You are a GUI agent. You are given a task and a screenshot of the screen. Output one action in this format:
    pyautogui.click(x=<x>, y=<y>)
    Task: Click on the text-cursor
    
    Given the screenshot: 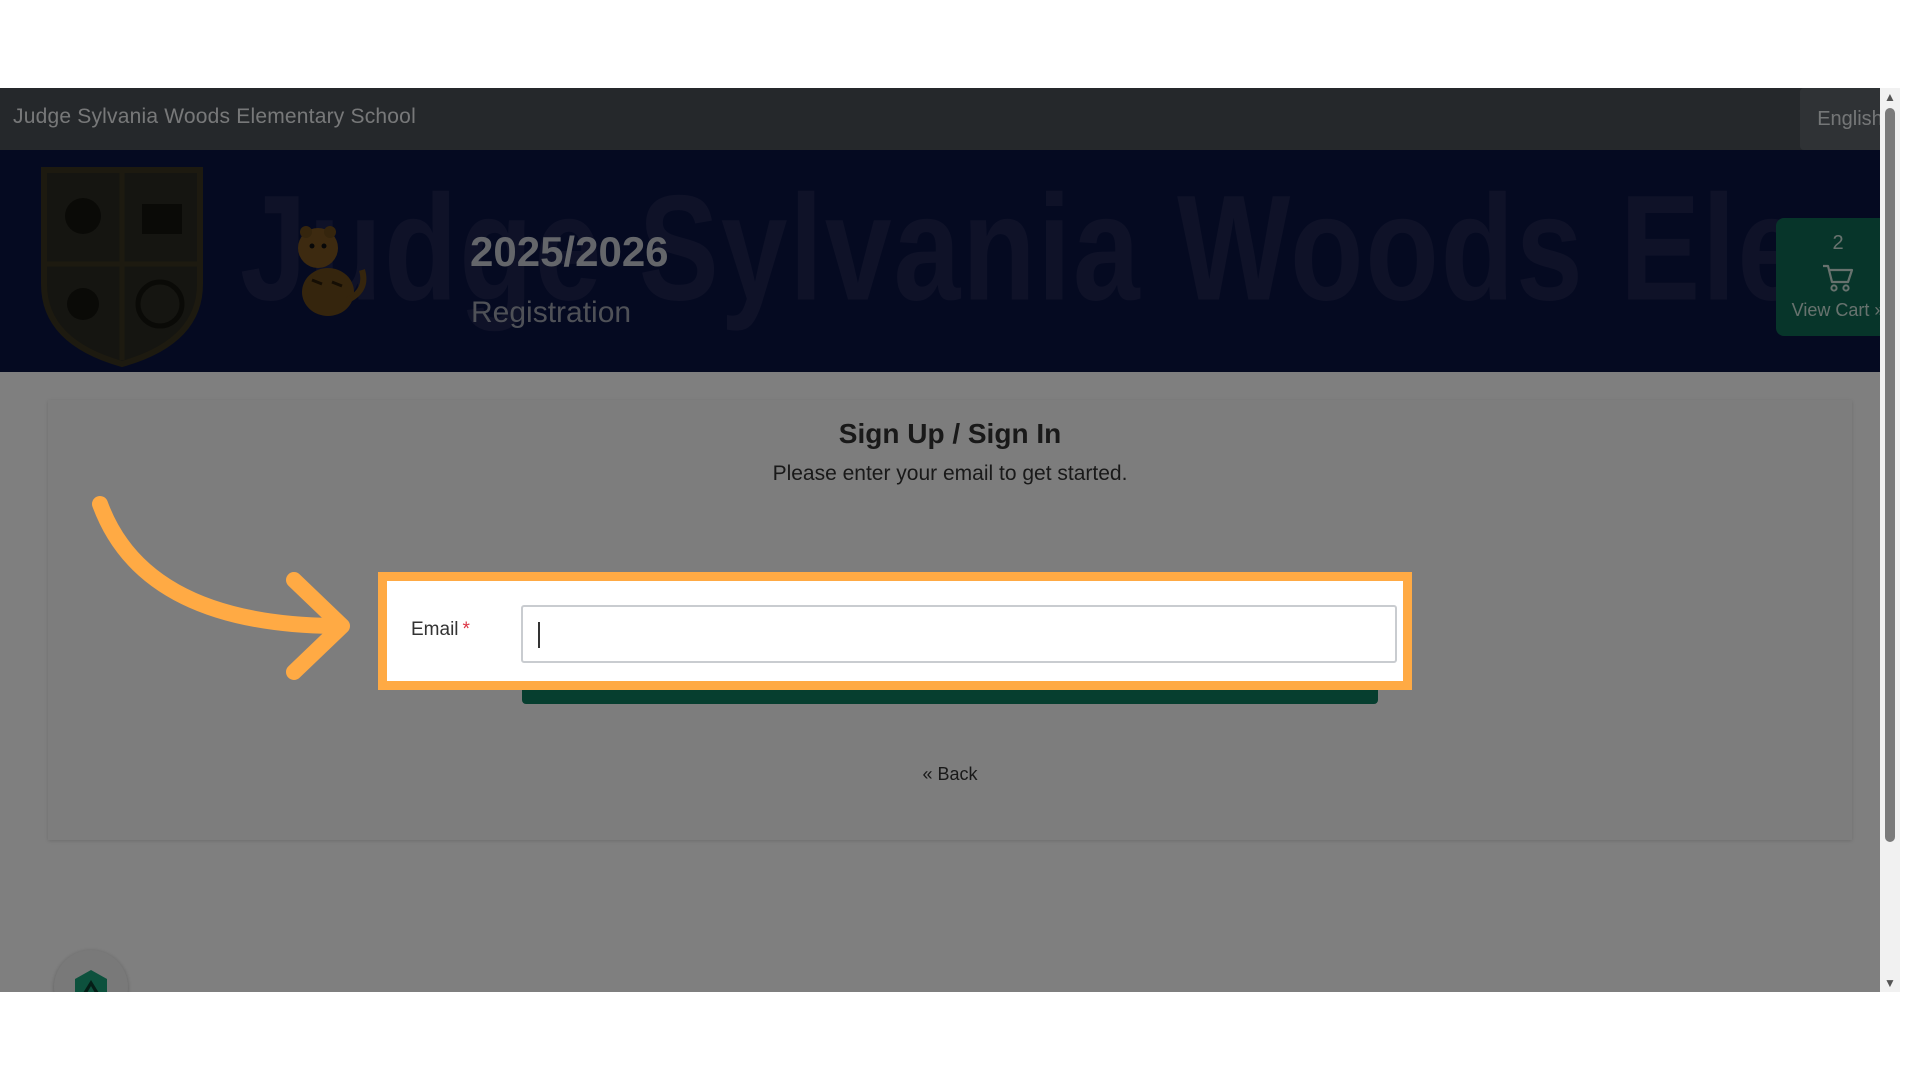 What is the action you would take?
    pyautogui.click(x=539, y=635)
    